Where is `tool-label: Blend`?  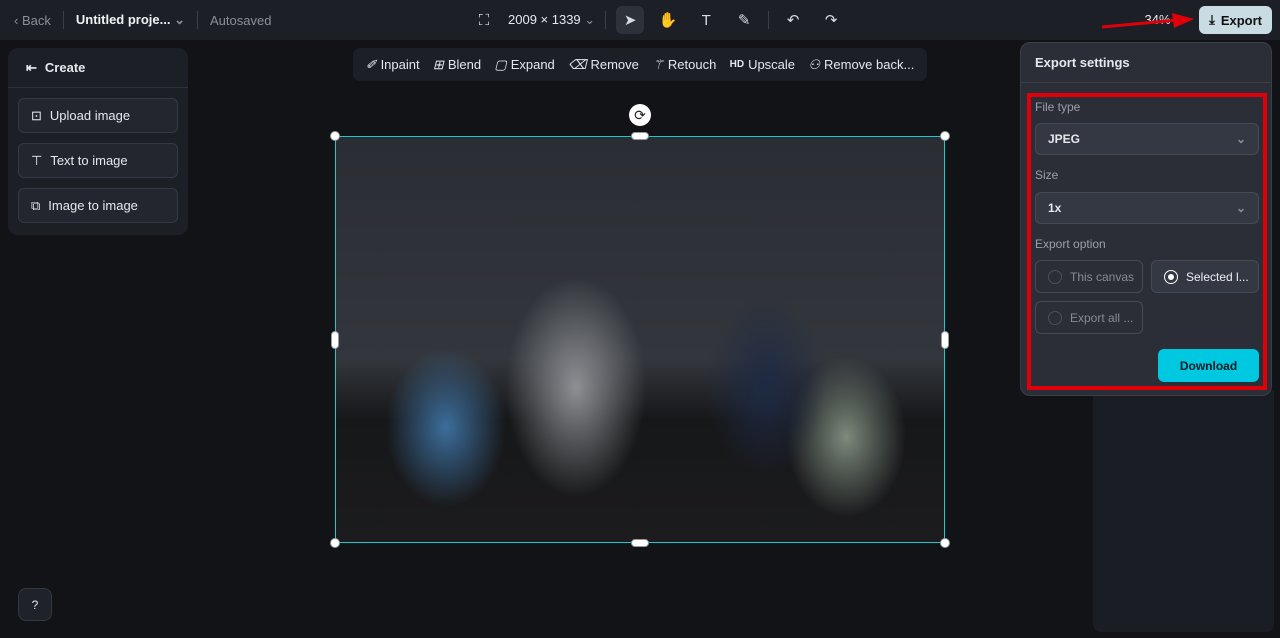 tool-label: Blend is located at coordinates (464, 64).